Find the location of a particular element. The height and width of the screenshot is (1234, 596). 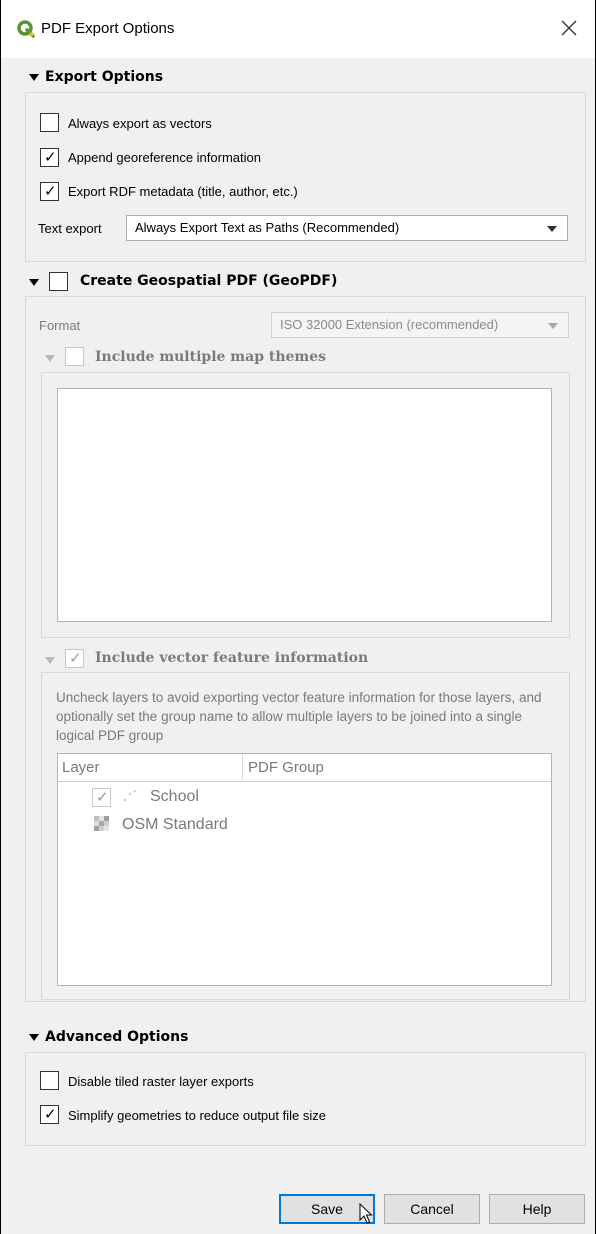

table-header: Layer PDF Group is located at coordinates (304, 768).